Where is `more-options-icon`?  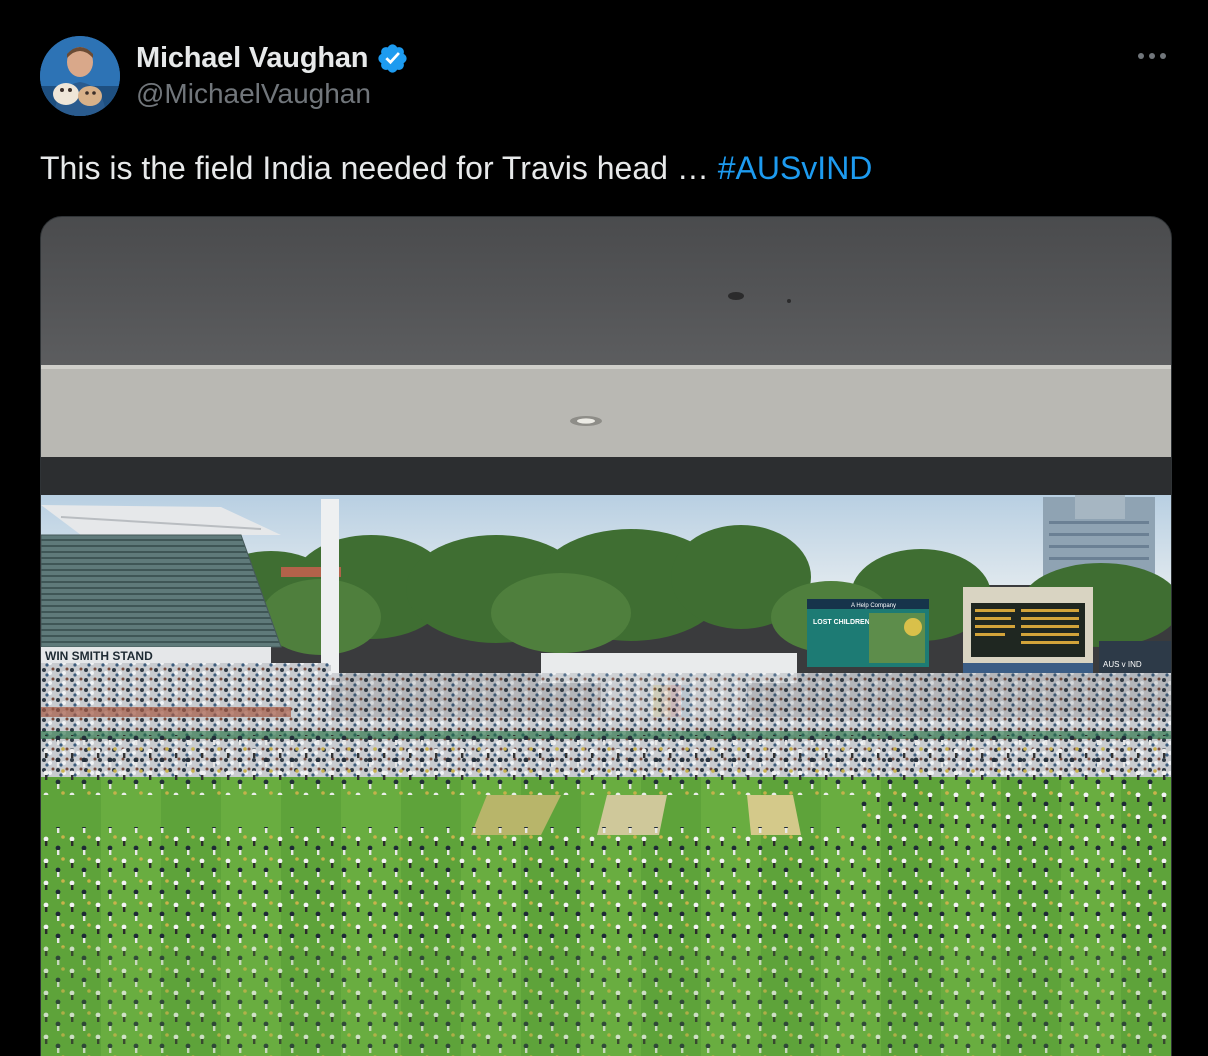 more-options-icon is located at coordinates (1152, 56).